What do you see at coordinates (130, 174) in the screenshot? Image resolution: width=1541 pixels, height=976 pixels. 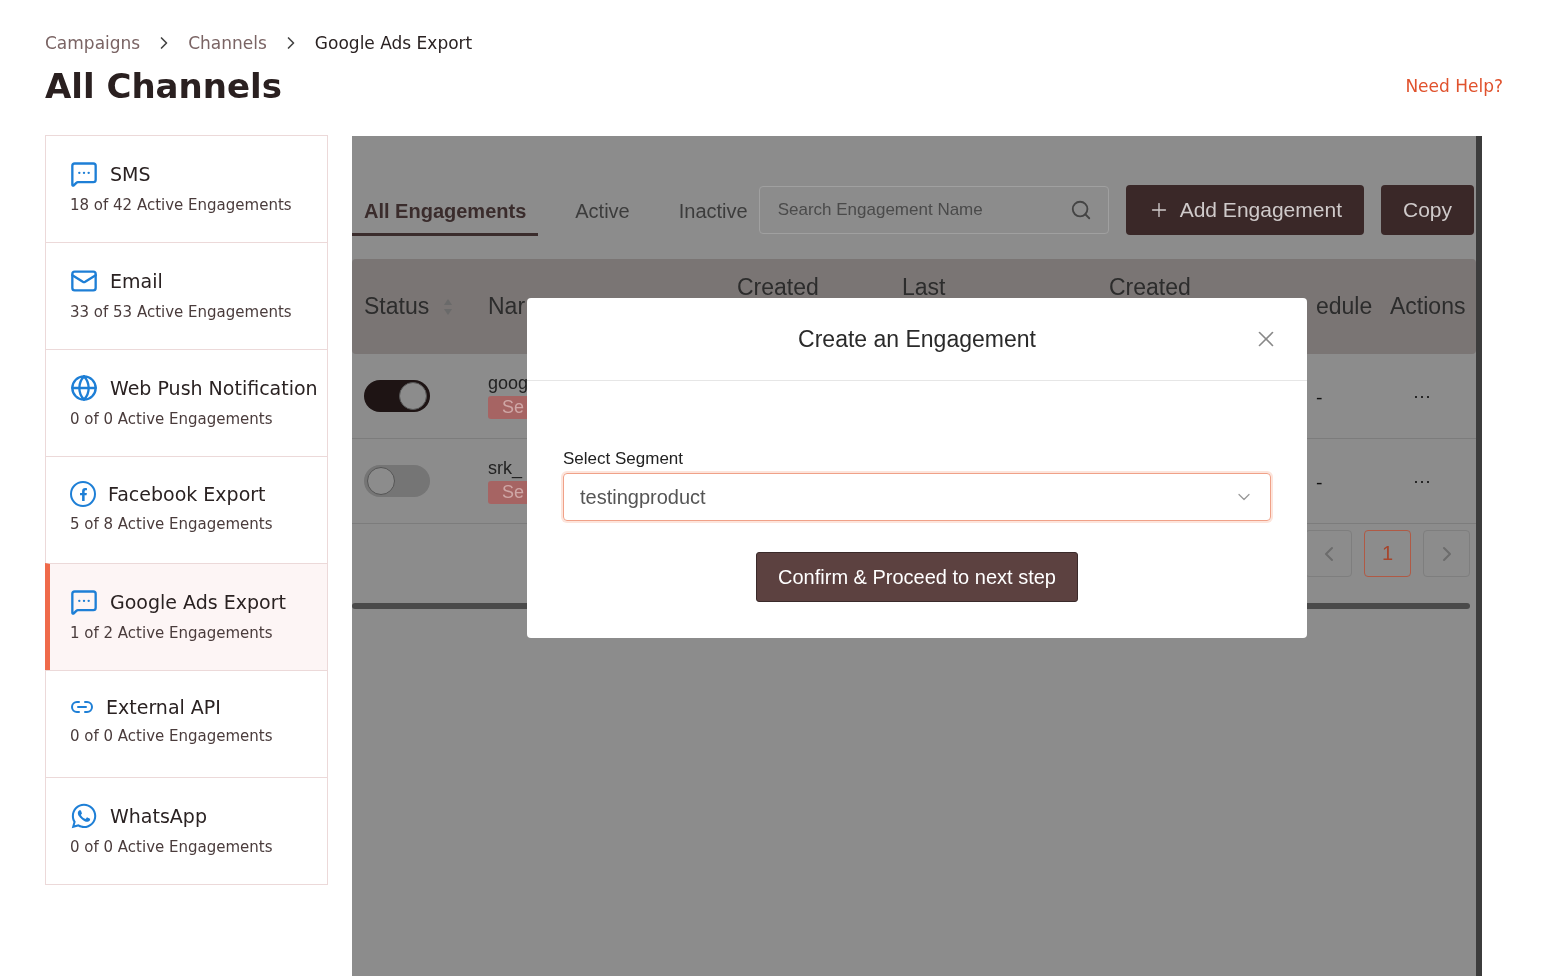 I see `channel-name: SMS` at bounding box center [130, 174].